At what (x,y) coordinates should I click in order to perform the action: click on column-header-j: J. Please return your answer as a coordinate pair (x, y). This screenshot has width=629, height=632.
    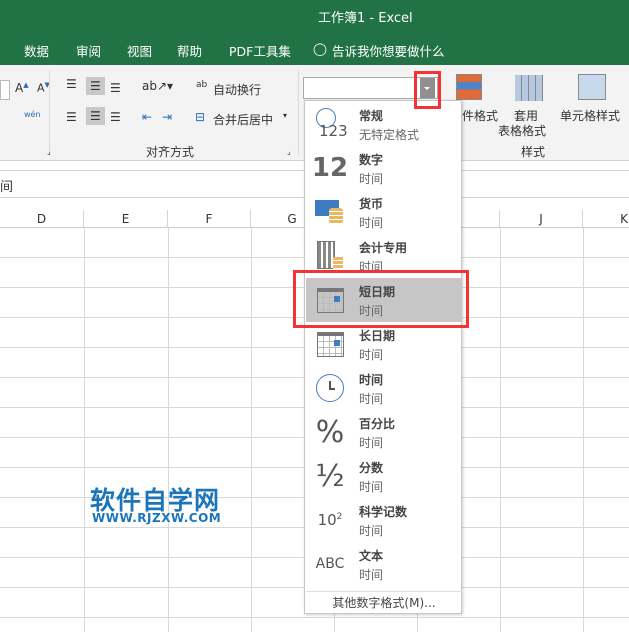
    Looking at the image, I should click on (541, 219).